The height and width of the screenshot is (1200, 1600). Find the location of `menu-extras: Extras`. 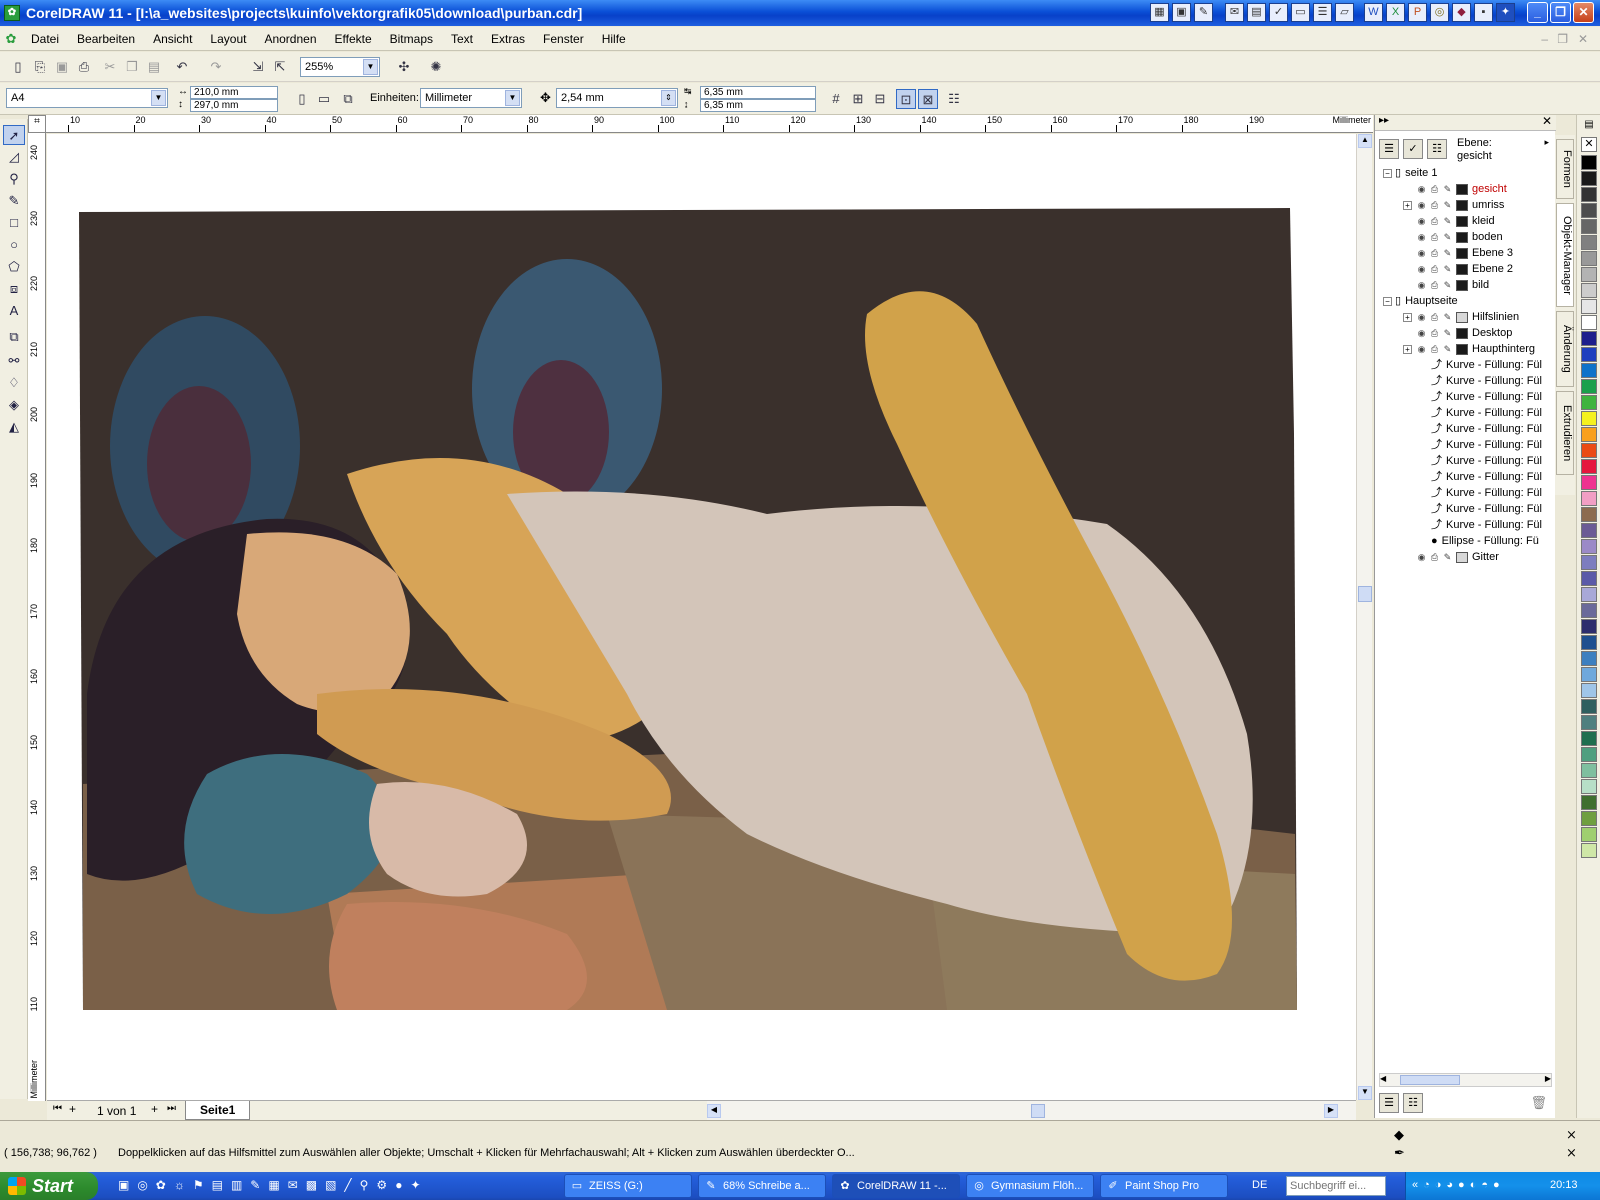

menu-extras: Extras is located at coordinates (508, 39).